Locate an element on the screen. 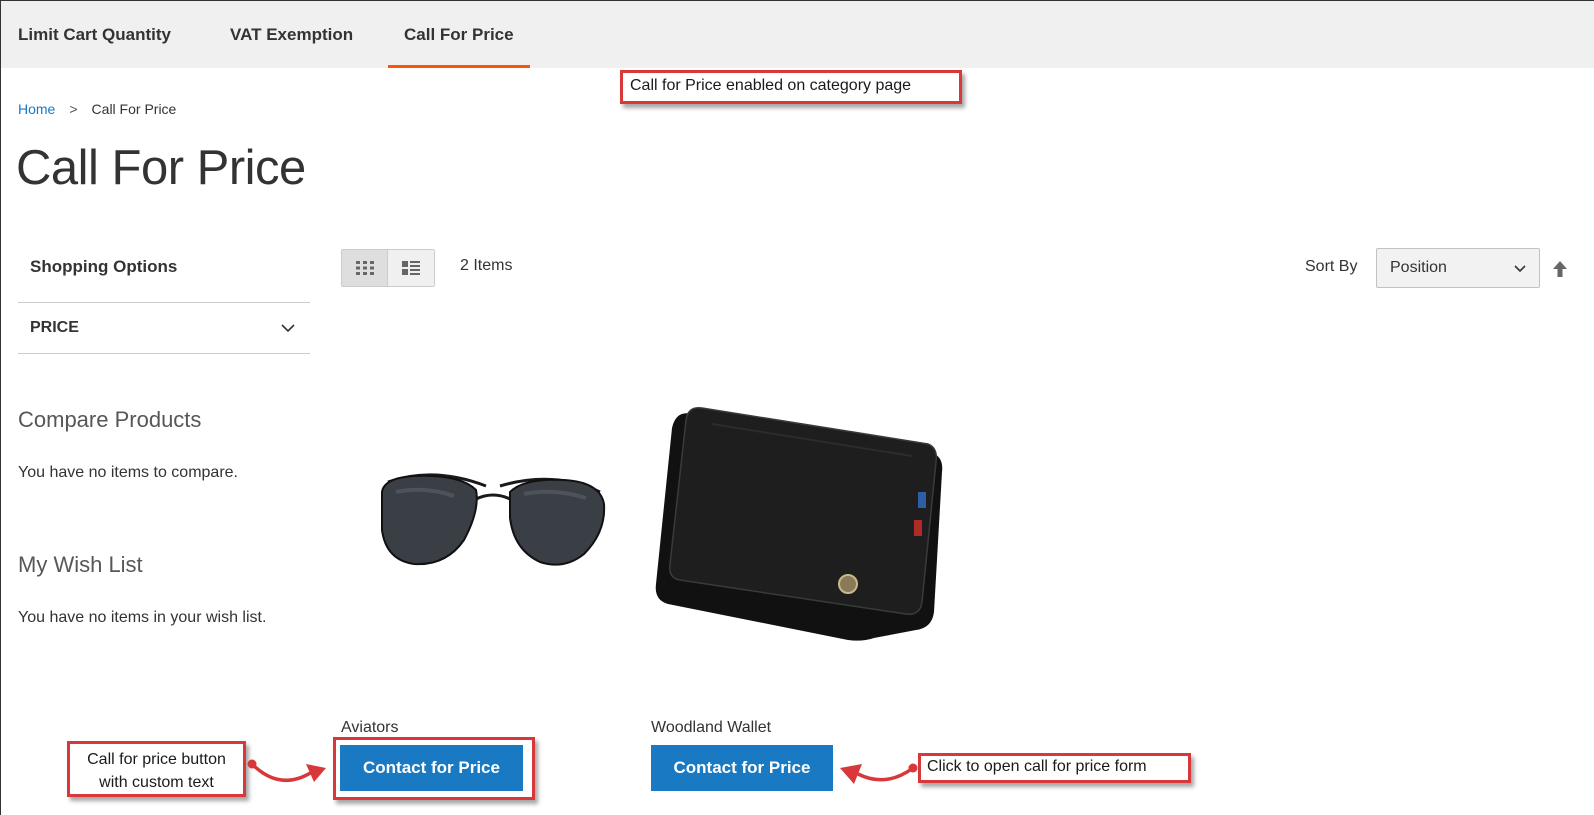 The width and height of the screenshot is (1594, 815). wish-list-text: You have no items in your wish list. is located at coordinates (142, 617).